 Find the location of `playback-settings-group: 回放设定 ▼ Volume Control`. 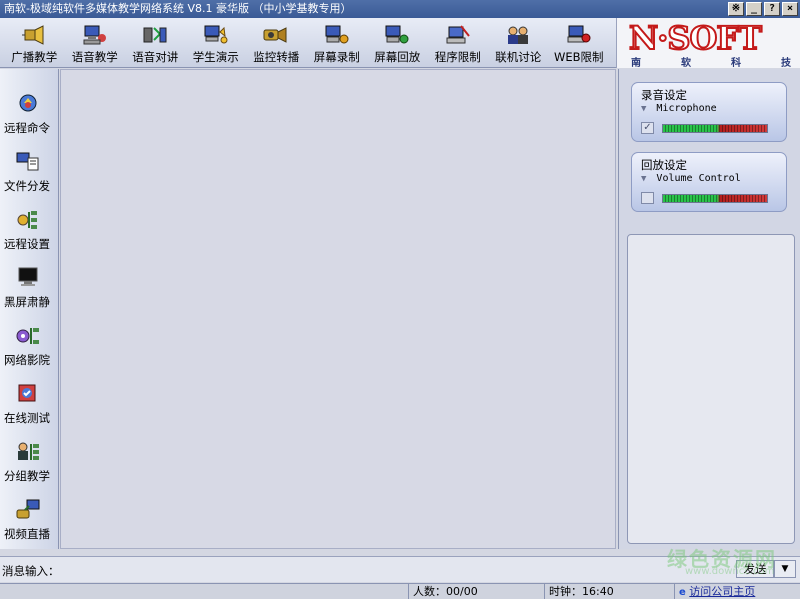

playback-settings-group: 回放设定 ▼ Volume Control is located at coordinates (709, 182).